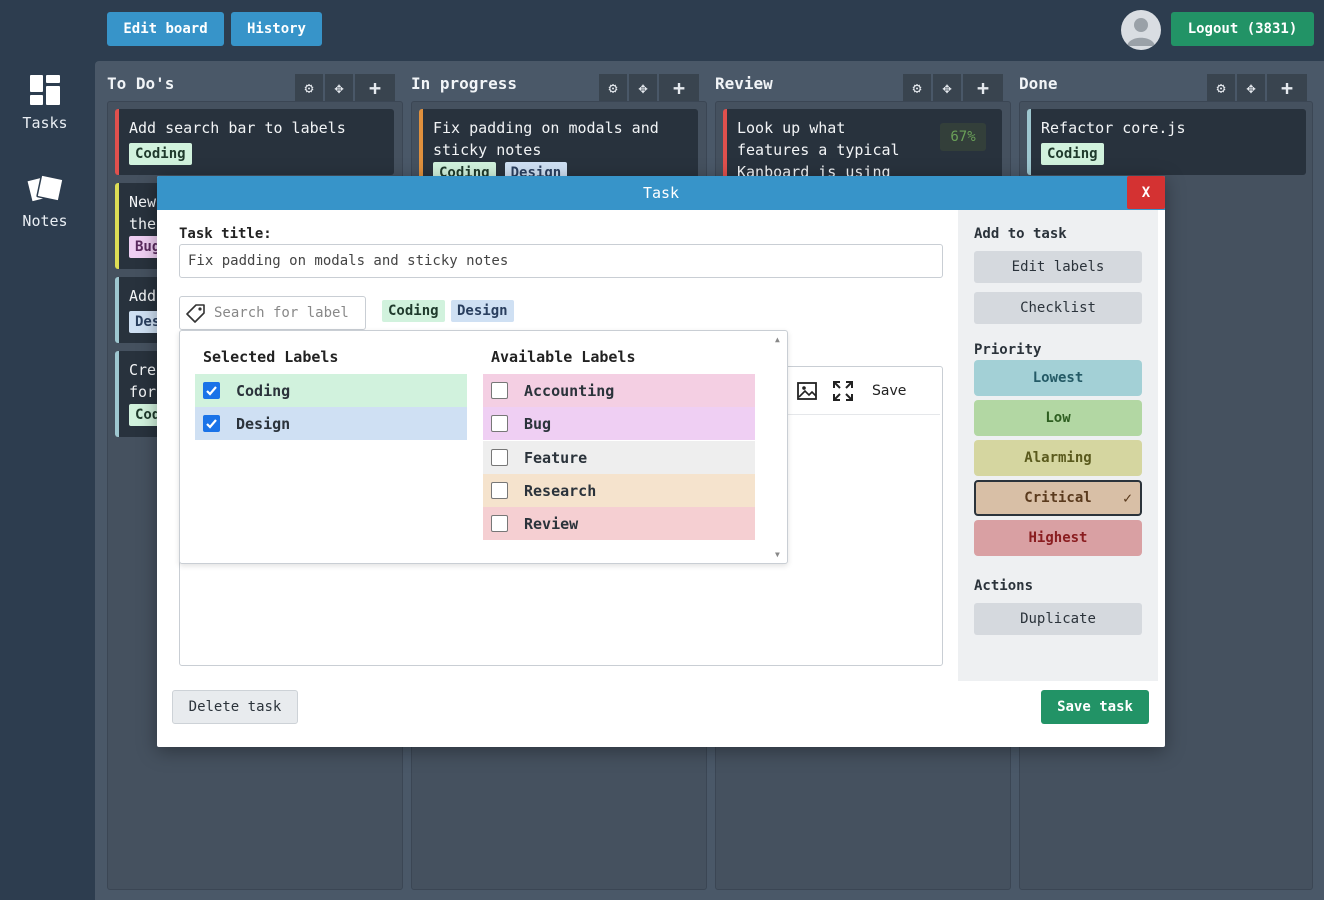 This screenshot has height=900, width=1324. Describe the element at coordinates (619, 523) in the screenshot. I see `label-option-review: Review` at that location.